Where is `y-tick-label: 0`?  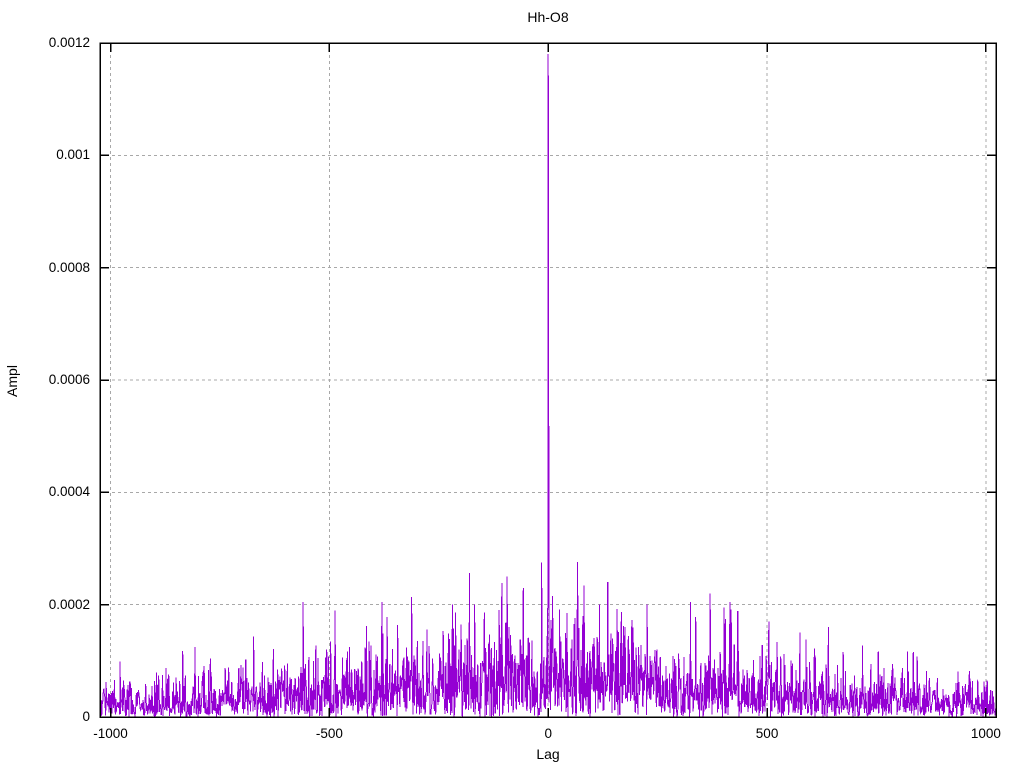
y-tick-label: 0 is located at coordinates (86, 716).